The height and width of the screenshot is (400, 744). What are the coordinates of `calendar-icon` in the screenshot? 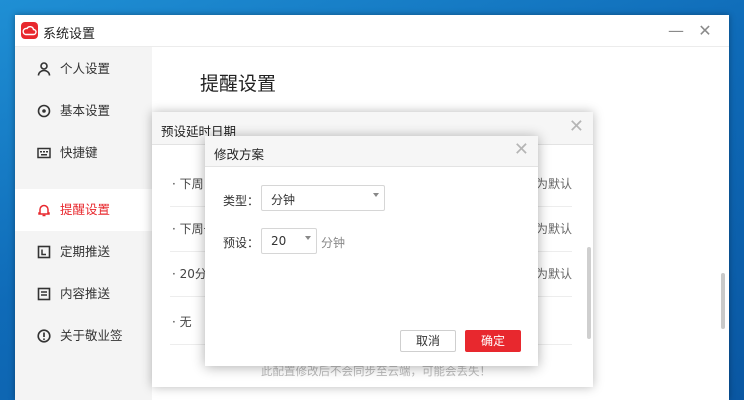 It's located at (44, 252).